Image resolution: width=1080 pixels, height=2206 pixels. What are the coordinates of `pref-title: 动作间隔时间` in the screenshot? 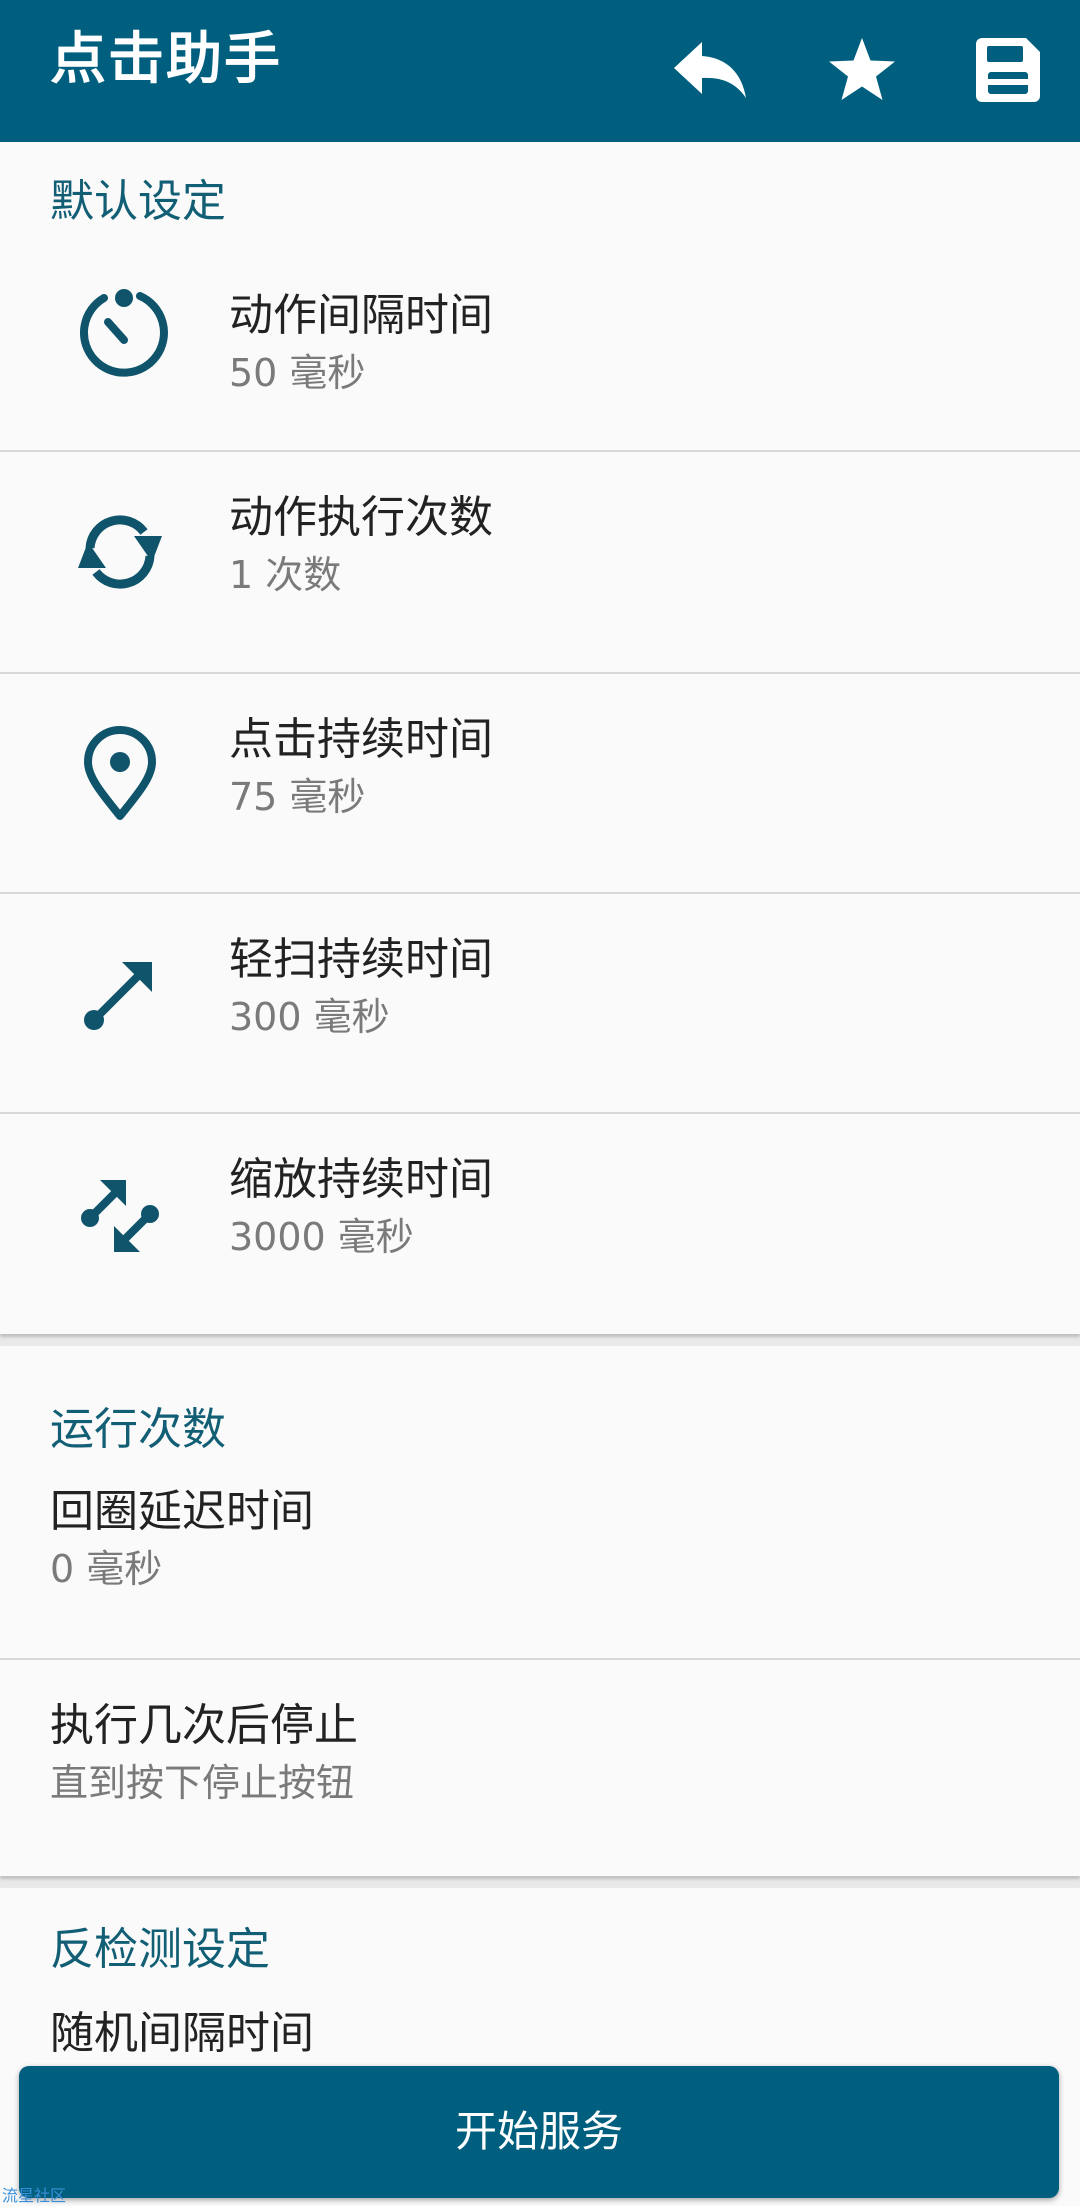 It's located at (361, 315).